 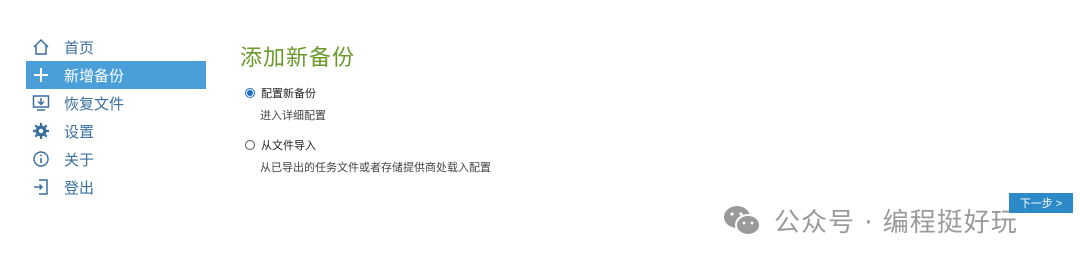 I want to click on watermark: 公众号 · 编程挺好玩, so click(x=870, y=220).